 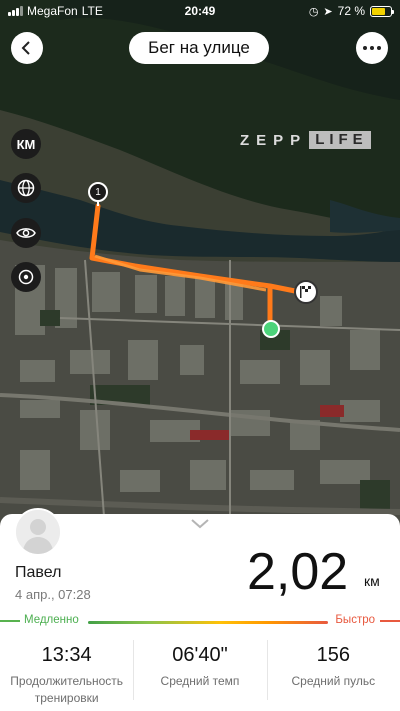 I want to click on pace-slow-label: Медленно, so click(x=51, y=620).